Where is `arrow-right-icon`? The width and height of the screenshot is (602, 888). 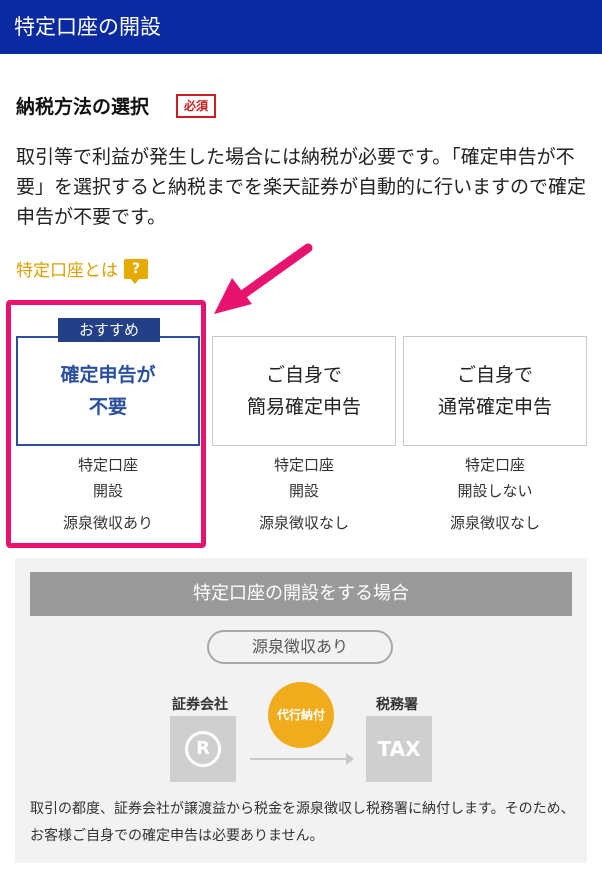 arrow-right-icon is located at coordinates (350, 759).